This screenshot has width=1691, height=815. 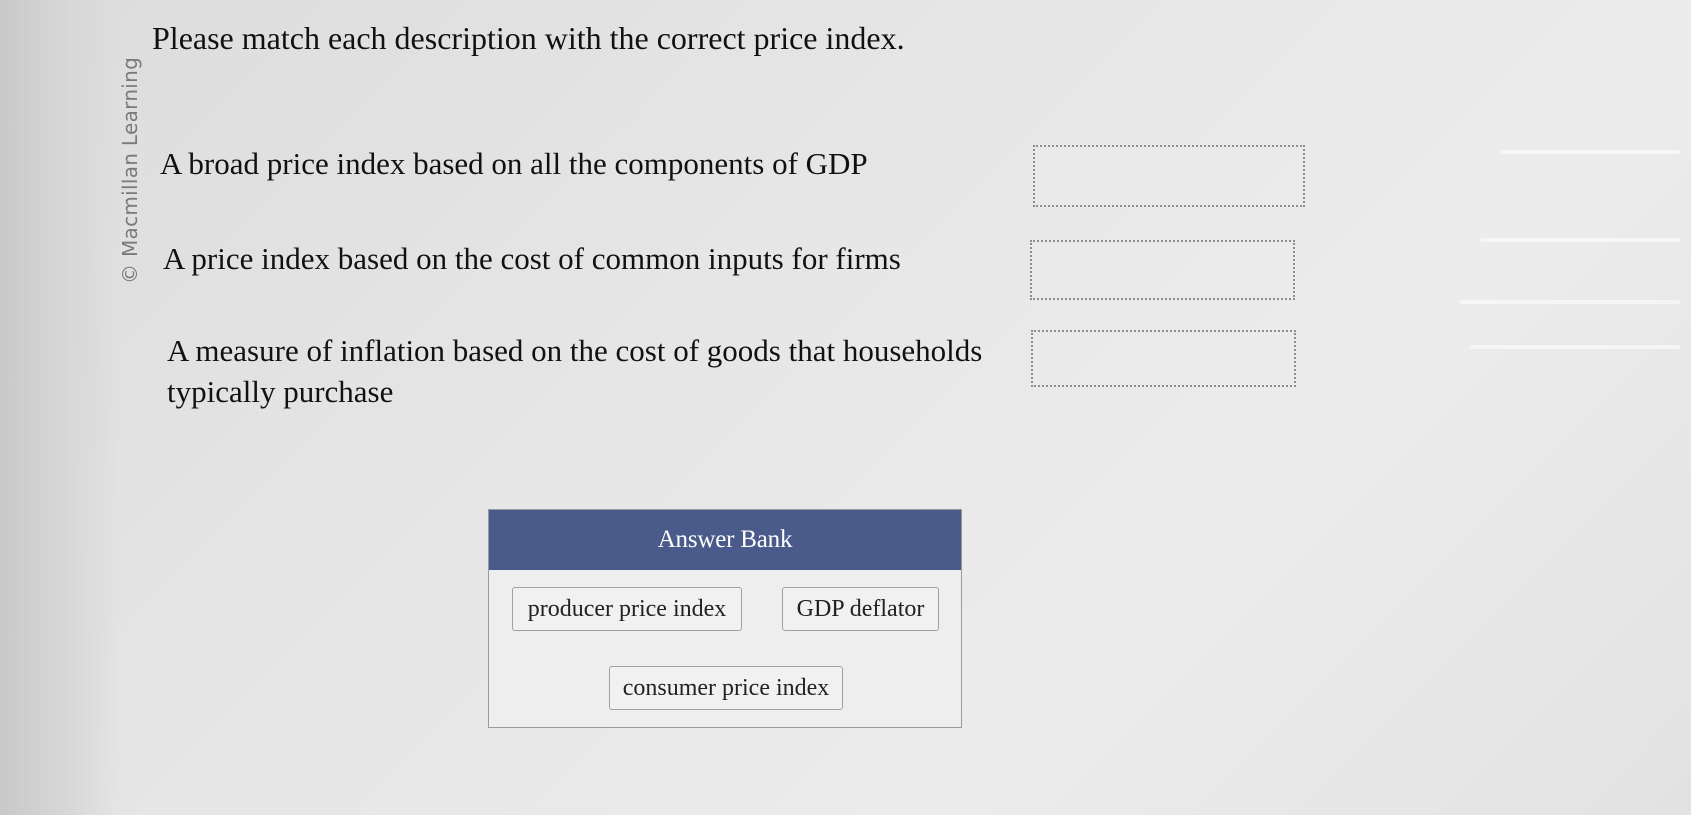 What do you see at coordinates (726, 688) in the screenshot?
I see `answer-chip-consumer-price-index: consumer price index` at bounding box center [726, 688].